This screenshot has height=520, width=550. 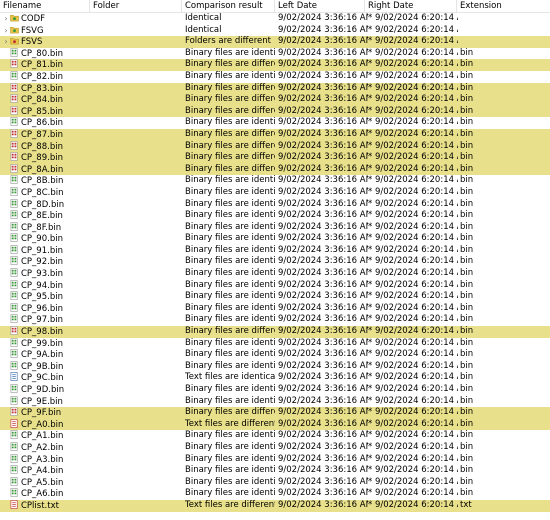 I want to click on filename-label: CP_8E.bin, so click(x=42, y=216).